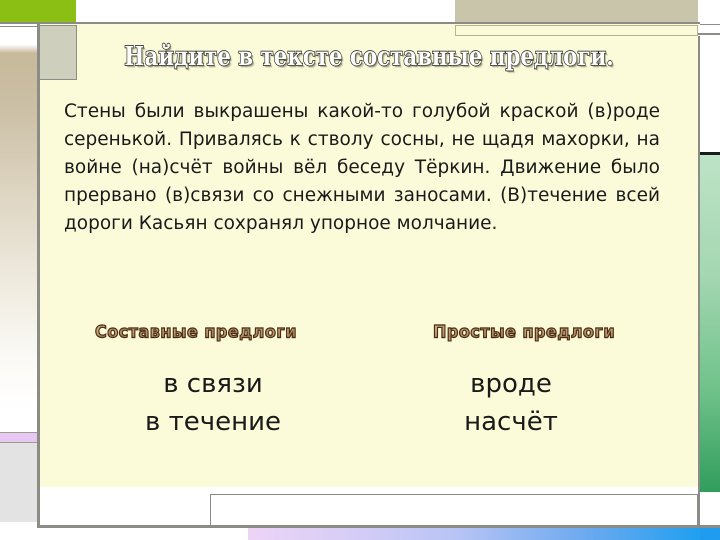 The width and height of the screenshot is (720, 540). I want to click on answer-item: в связи, so click(213, 384).